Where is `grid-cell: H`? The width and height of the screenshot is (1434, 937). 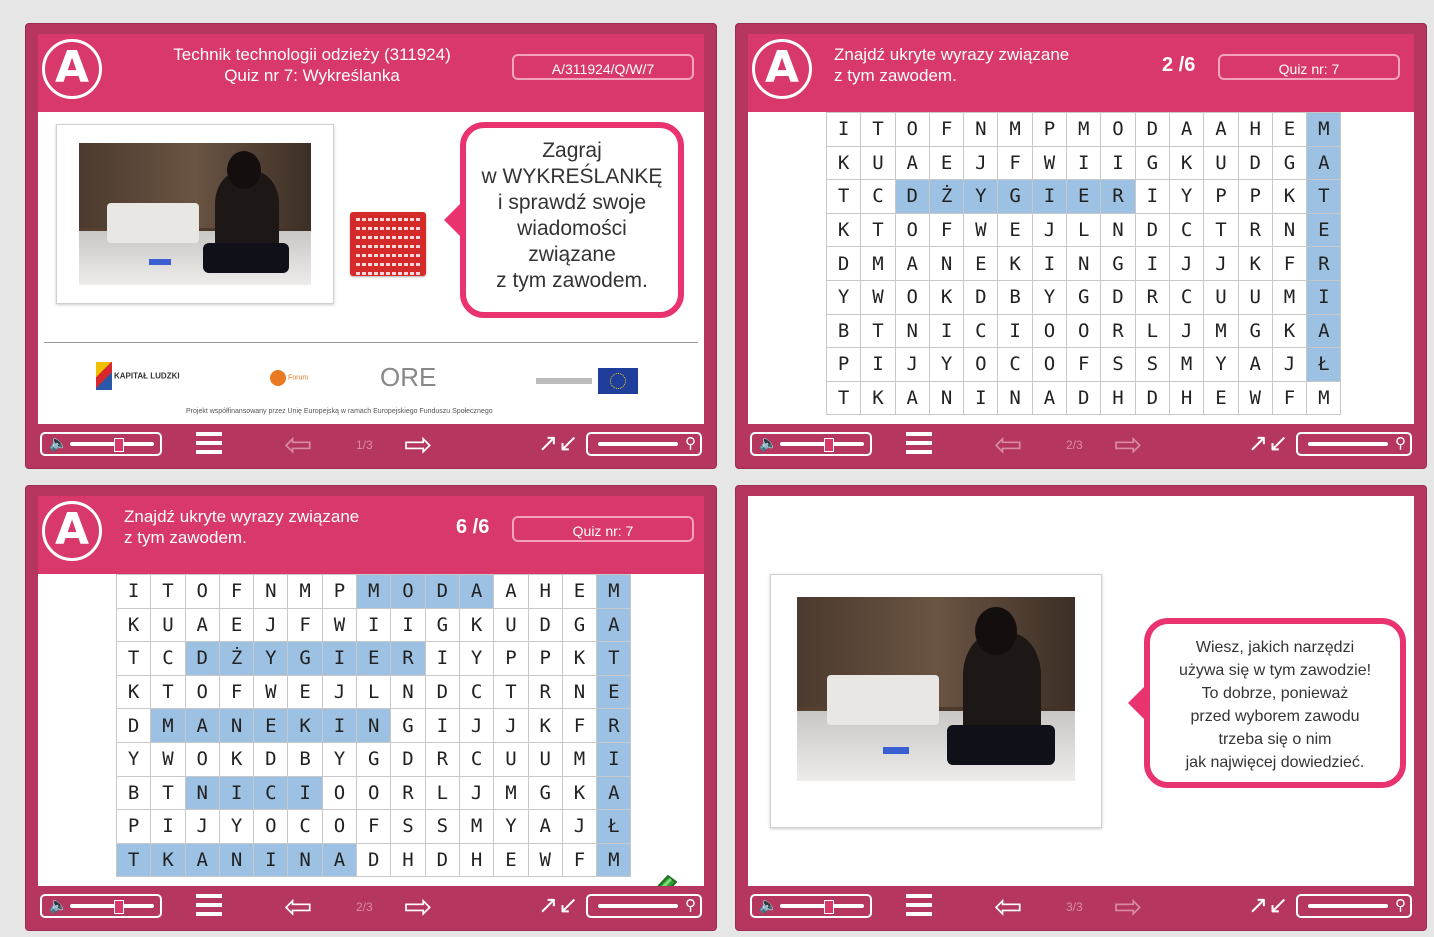
grid-cell: H is located at coordinates (545, 591).